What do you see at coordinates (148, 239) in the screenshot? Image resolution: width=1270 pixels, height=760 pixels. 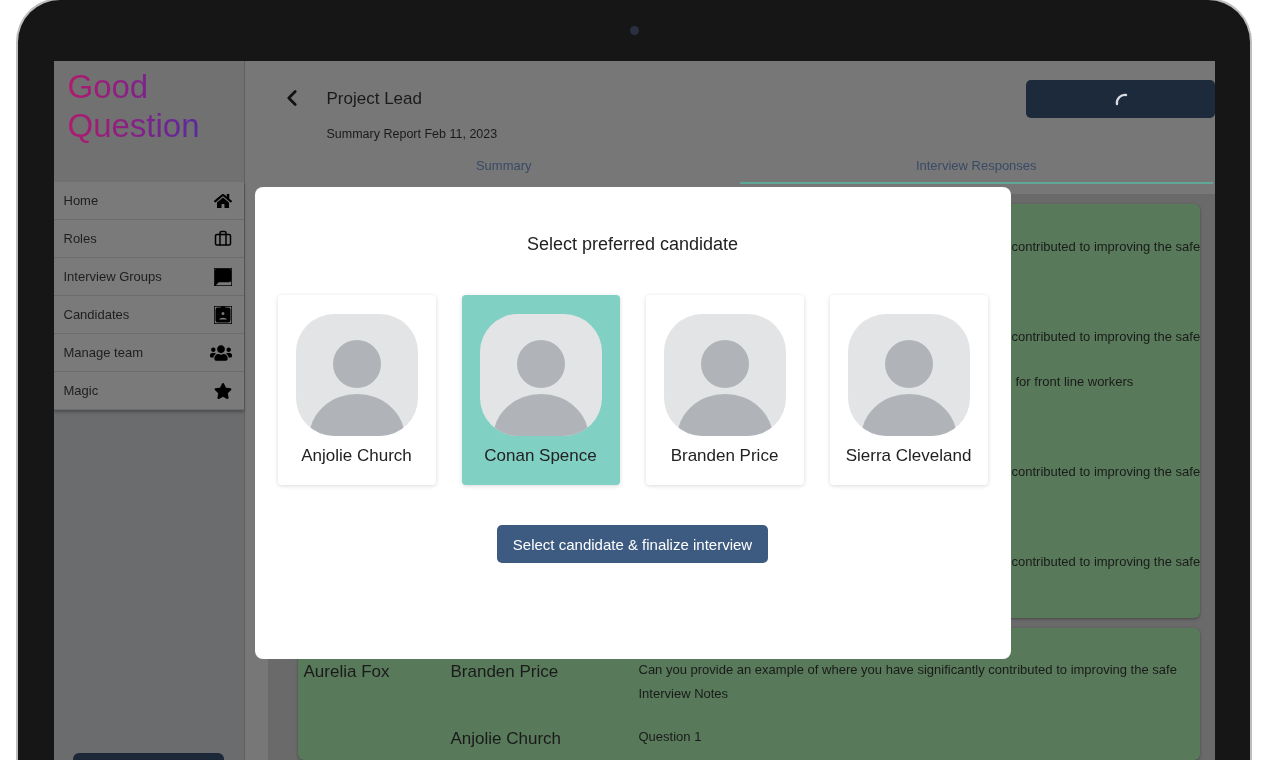 I see `sidebar-item: Roles` at bounding box center [148, 239].